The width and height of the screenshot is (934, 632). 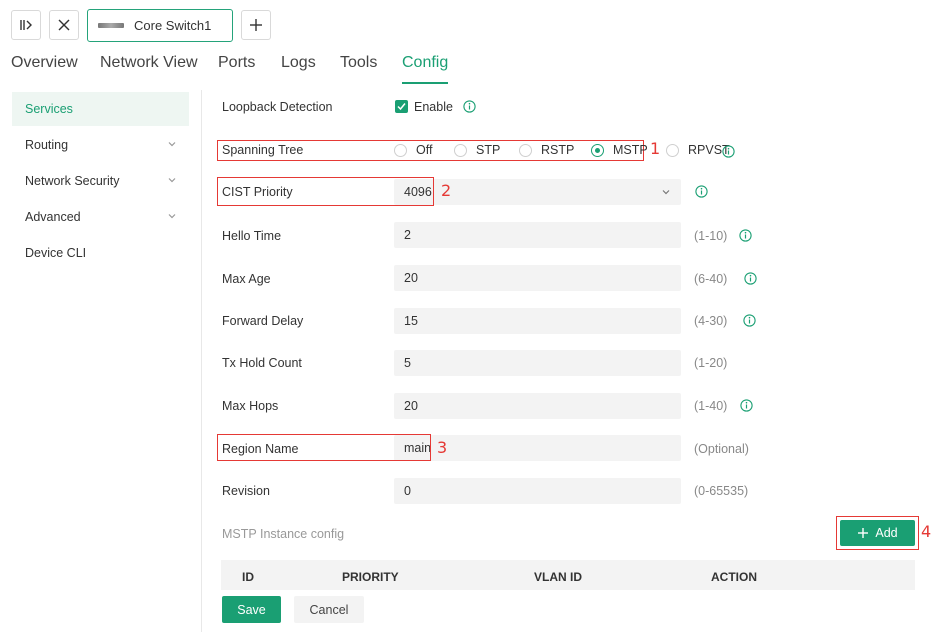 I want to click on hello-time-input: 2, so click(x=537, y=235).